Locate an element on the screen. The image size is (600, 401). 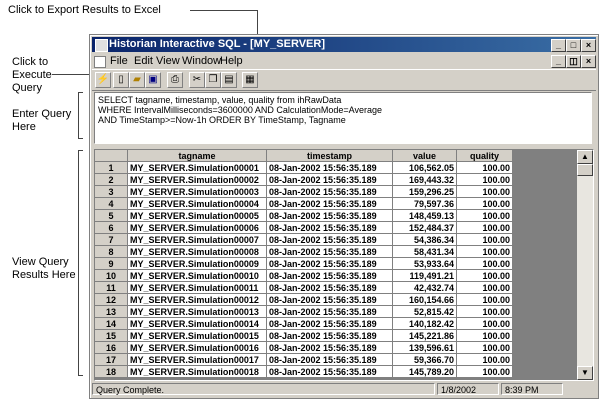
cell-value: 169,443.32 is located at coordinates (425, 180).